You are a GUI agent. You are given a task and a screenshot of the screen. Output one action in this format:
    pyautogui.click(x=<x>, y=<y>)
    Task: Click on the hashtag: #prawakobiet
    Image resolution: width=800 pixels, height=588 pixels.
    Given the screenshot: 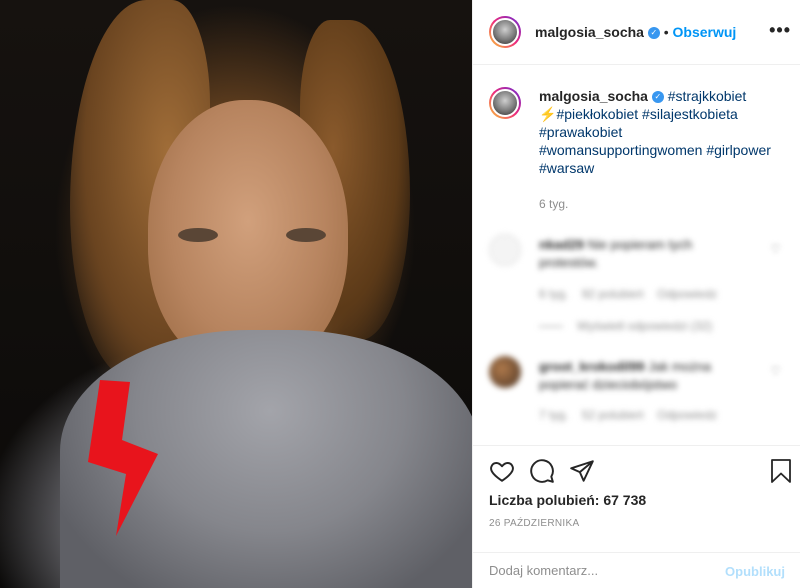 What is the action you would take?
    pyautogui.click(x=580, y=132)
    